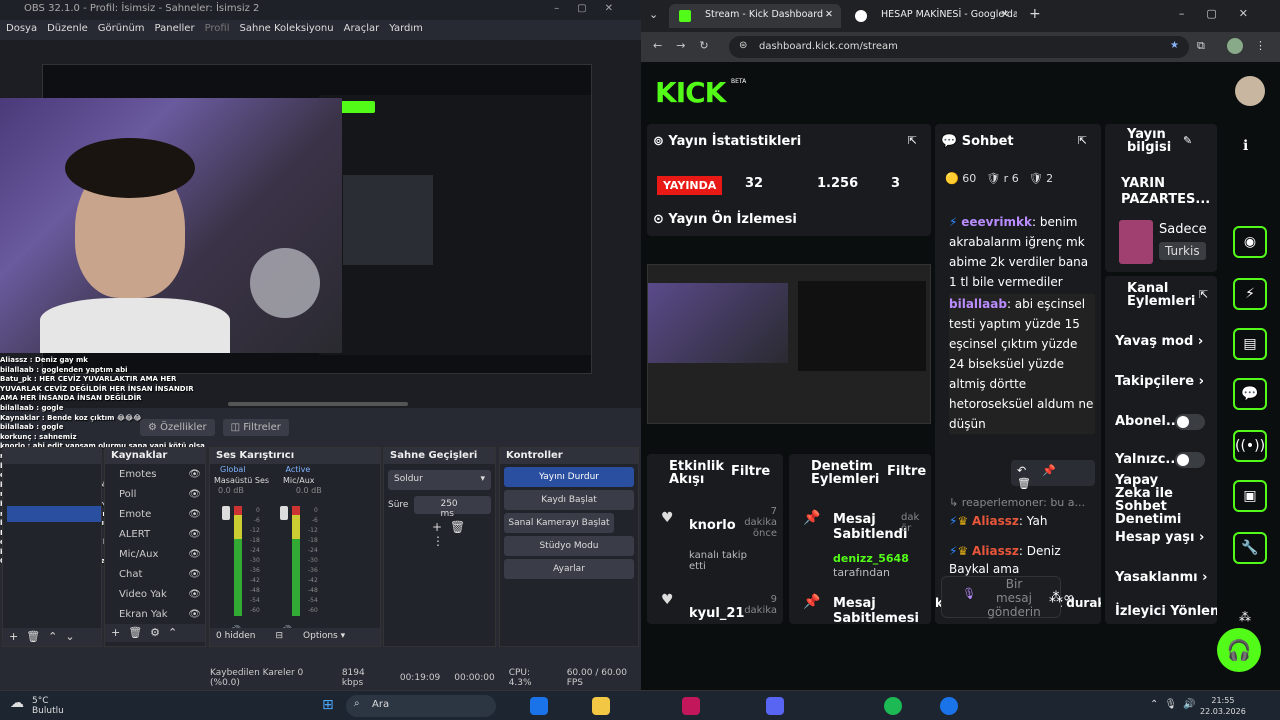 The image size is (1280, 720). Describe the element at coordinates (569, 500) in the screenshot. I see `start-record-button: Kaydı Başlat` at that location.